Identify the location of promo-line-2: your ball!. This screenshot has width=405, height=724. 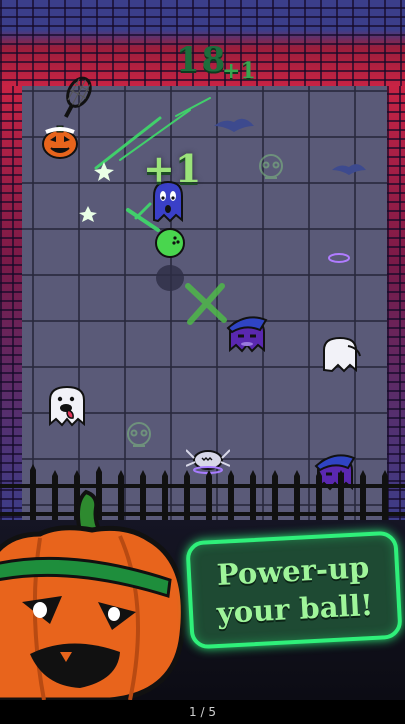
(295, 609).